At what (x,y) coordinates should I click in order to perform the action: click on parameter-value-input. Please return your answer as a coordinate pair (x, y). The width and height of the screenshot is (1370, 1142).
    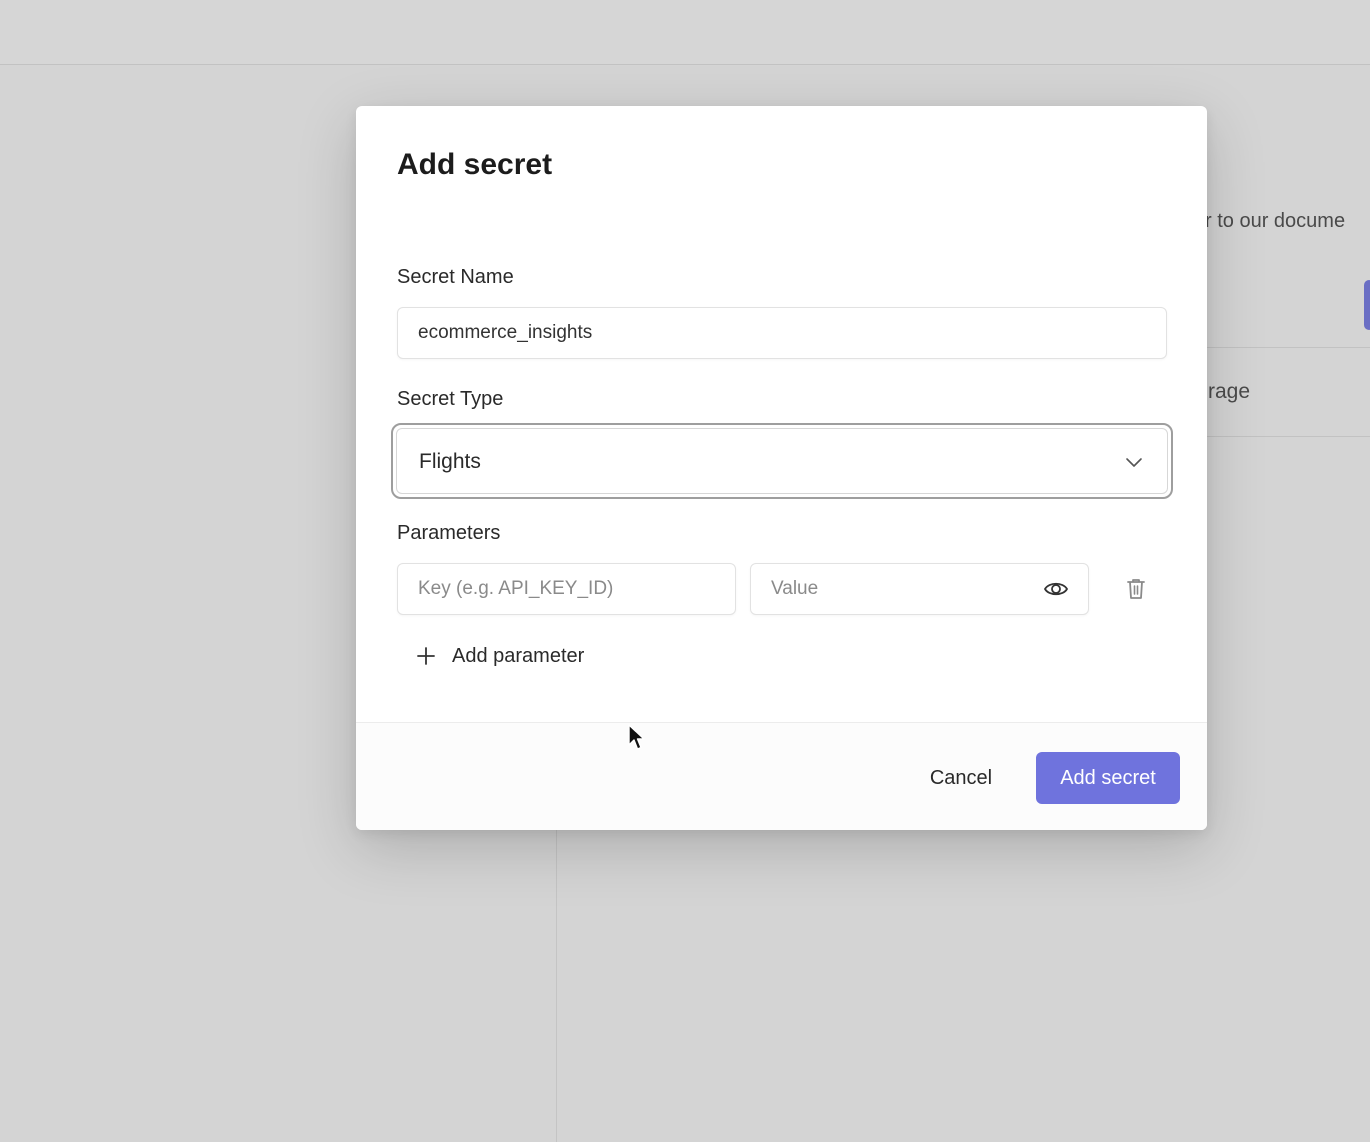
    Looking at the image, I should click on (919, 589).